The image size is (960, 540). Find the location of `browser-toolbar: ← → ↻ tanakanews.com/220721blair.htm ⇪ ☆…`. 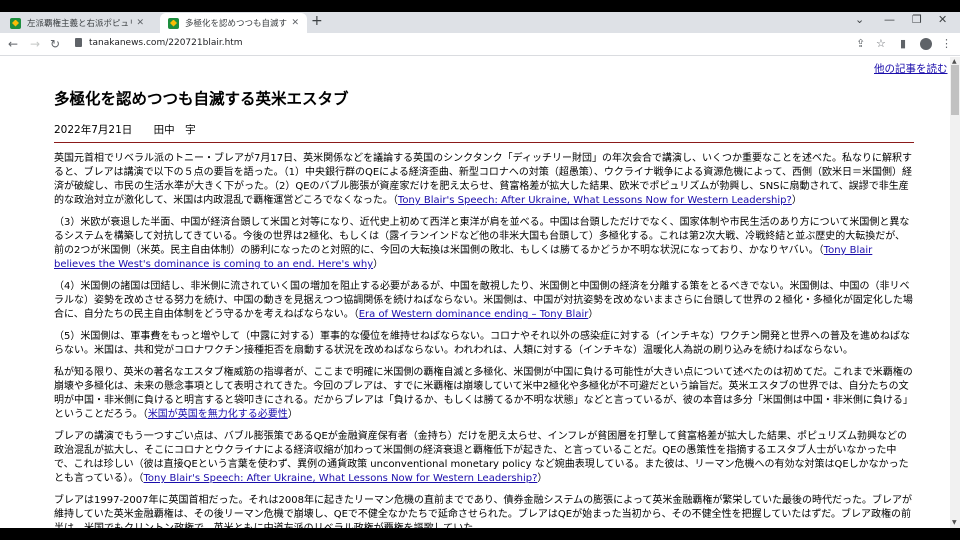

browser-toolbar: ← → ↻ tanakanews.com/220721blair.htm ⇪ ☆… is located at coordinates (480, 44).